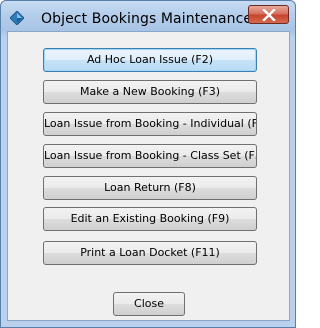 The width and height of the screenshot is (320, 328). What do you see at coordinates (150, 92) in the screenshot?
I see `make-new-booking-button: Make a New Booking (F3)` at bounding box center [150, 92].